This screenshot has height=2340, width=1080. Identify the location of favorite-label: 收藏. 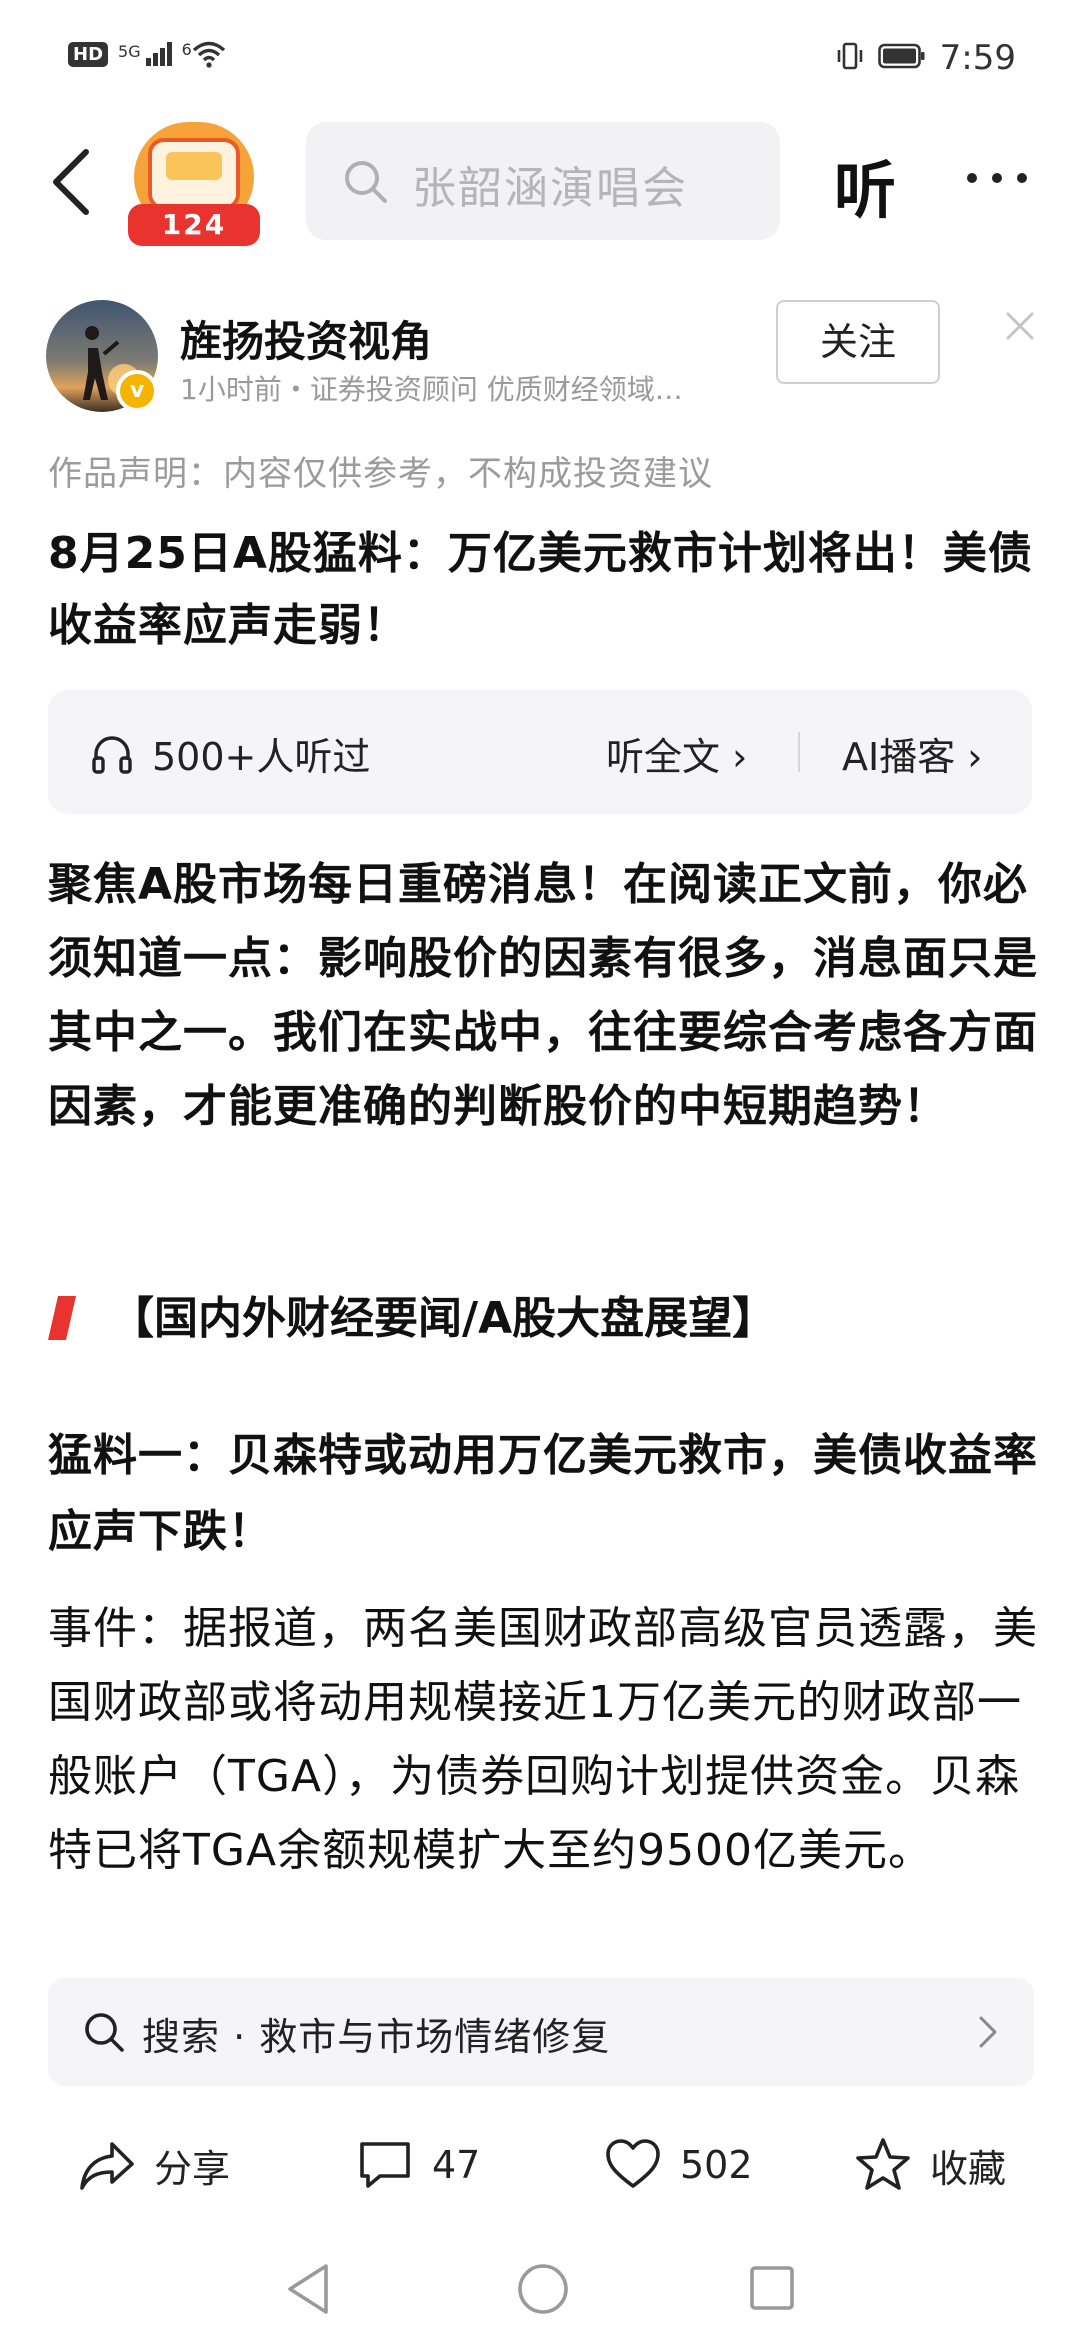
(968, 2168).